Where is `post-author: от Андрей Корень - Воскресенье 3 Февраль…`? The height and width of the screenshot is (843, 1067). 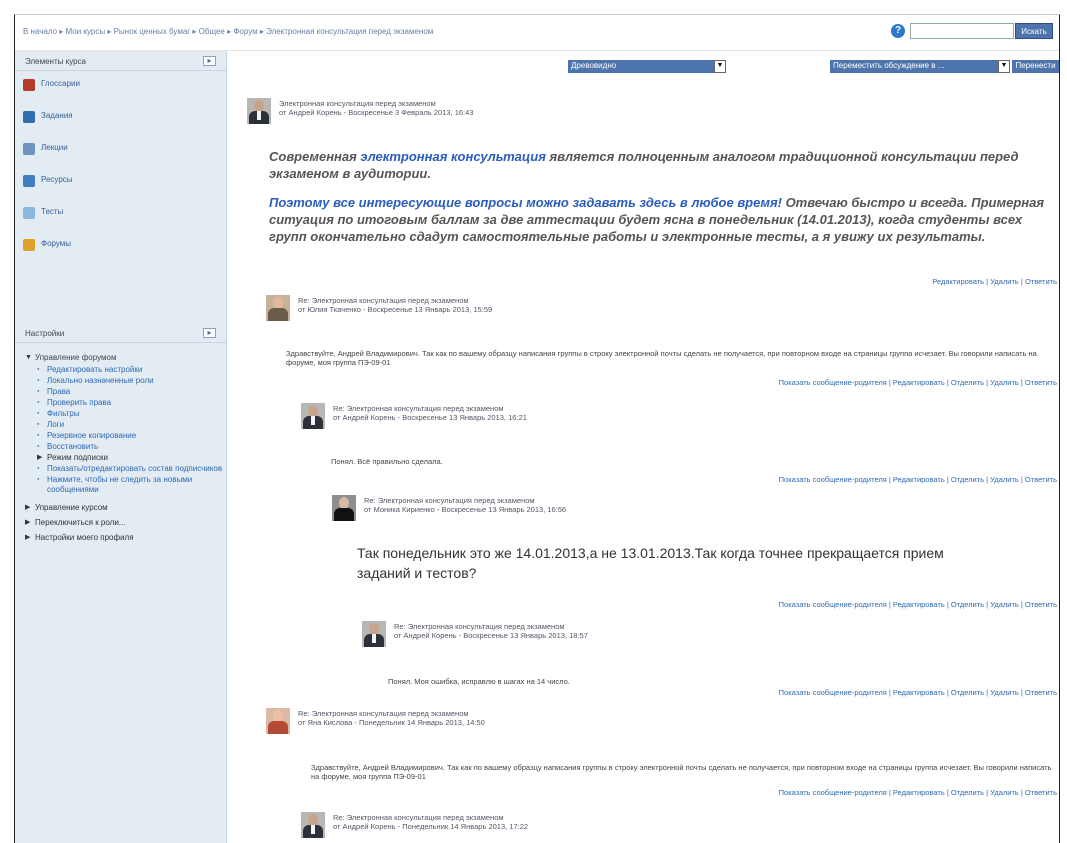 post-author: от Андрей Корень - Воскресенье 3 Февраль… is located at coordinates (376, 112).